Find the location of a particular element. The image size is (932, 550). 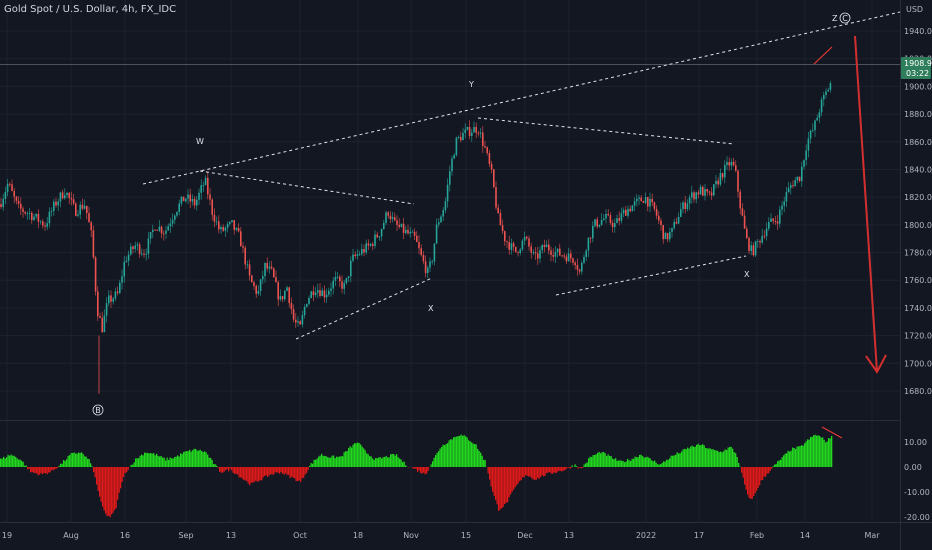

price-tick-label: 1780.00 is located at coordinates (918, 253).